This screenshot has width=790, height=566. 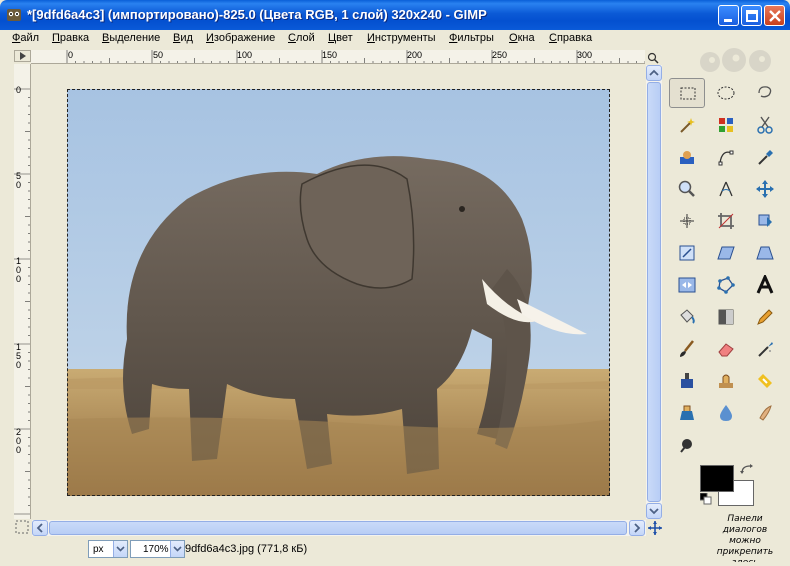 I want to click on minimize-button, so click(x=728, y=15).